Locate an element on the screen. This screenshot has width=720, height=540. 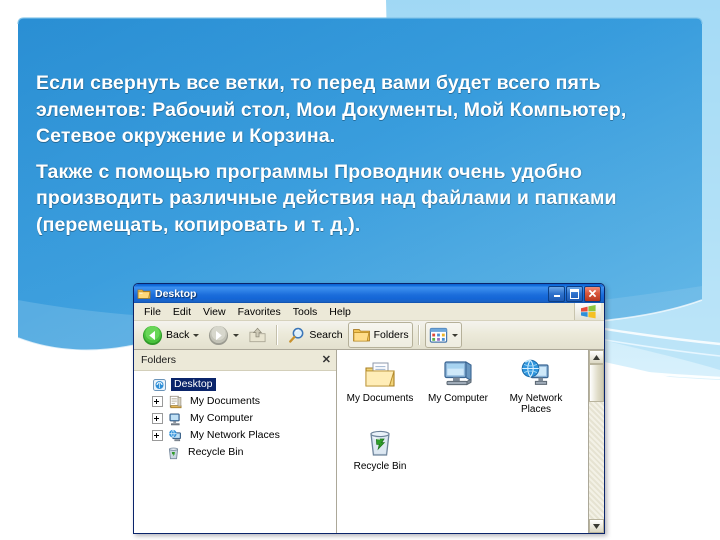
back-button: Back is located at coordinates (170, 335).